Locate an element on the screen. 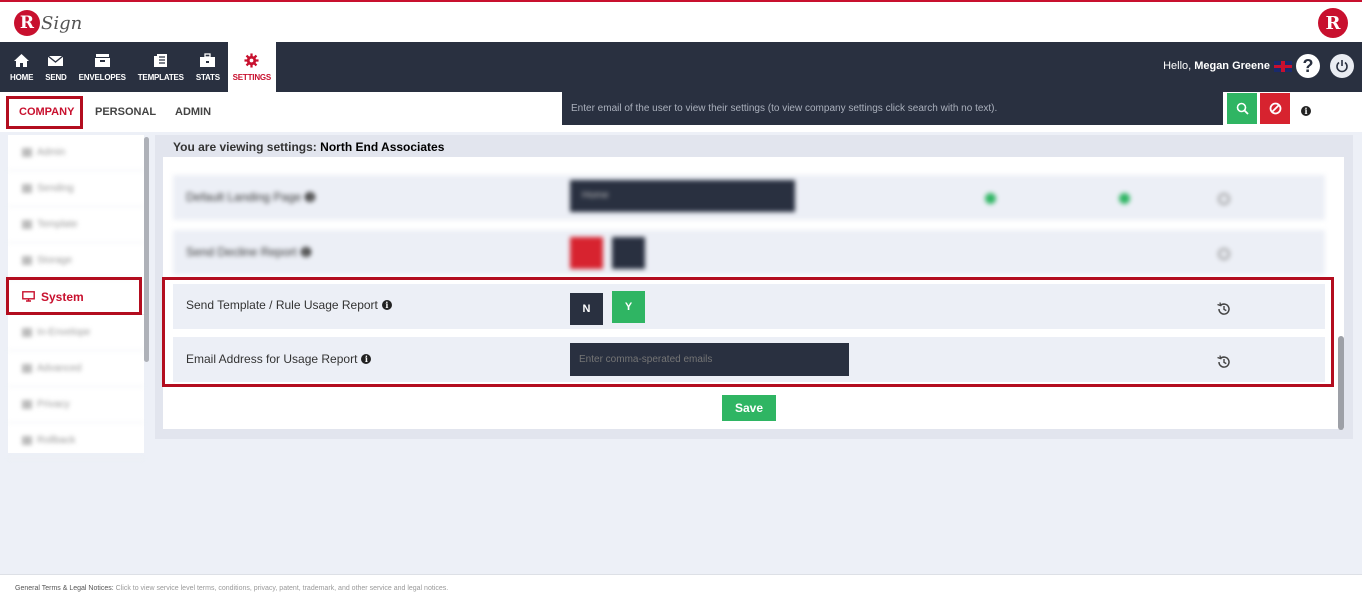 The width and height of the screenshot is (1362, 593). sidebar-item-label: Storage is located at coordinates (55, 260).